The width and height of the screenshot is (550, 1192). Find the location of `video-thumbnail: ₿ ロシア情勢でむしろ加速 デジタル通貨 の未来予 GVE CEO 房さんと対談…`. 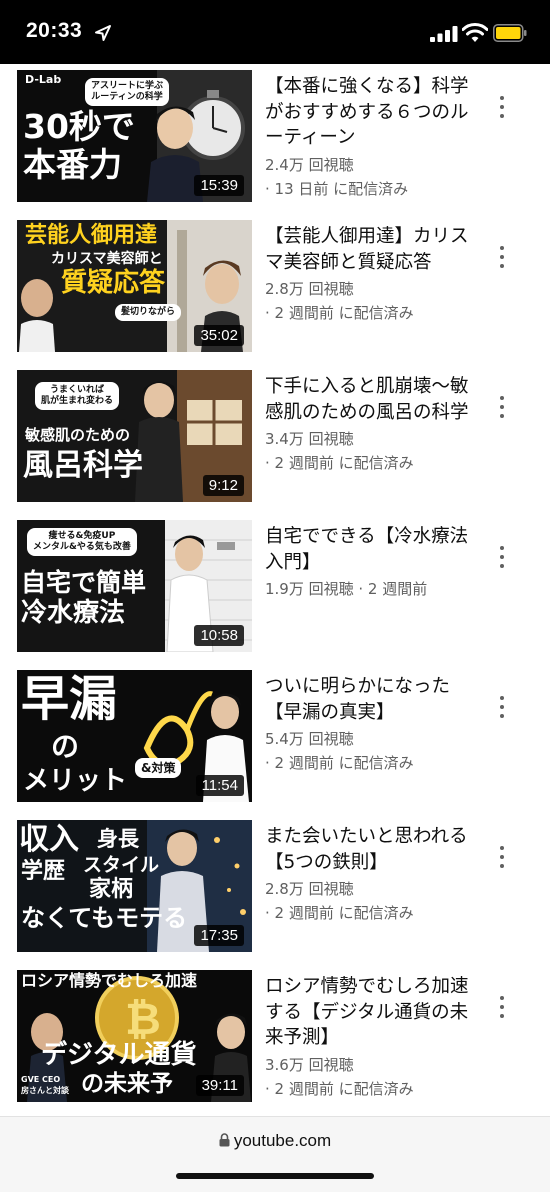

video-thumbnail: ₿ ロシア情勢でむしろ加速 デジタル通貨 の未来予 GVE CEO 房さんと対談… is located at coordinates (134, 1036).